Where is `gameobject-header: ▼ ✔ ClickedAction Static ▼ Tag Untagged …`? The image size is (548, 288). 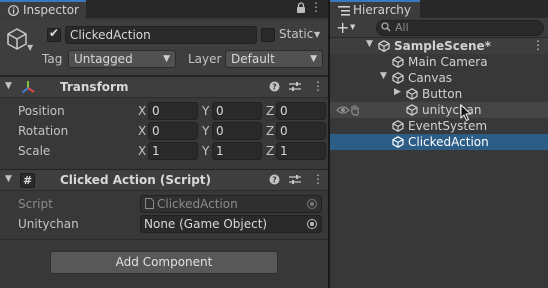
gameobject-header: ▼ ✔ ClickedAction Static ▼ Tag Untagged … is located at coordinates (164, 48).